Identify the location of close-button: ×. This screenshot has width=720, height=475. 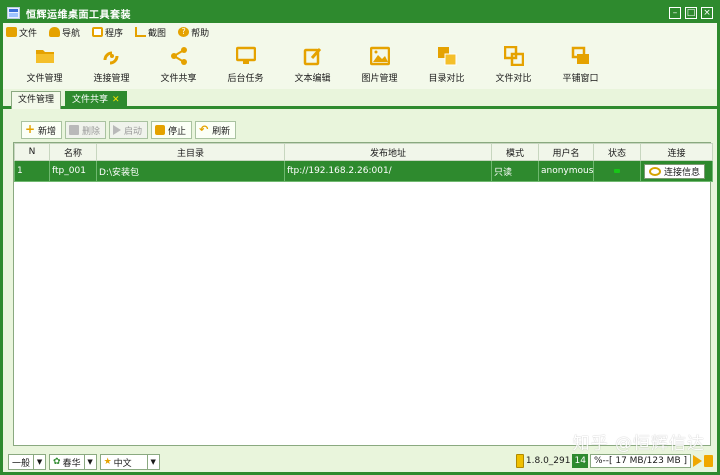
(707, 13).